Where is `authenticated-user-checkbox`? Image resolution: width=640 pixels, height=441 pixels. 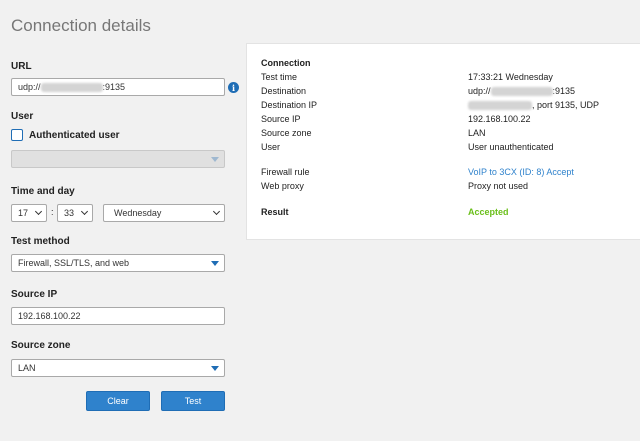 authenticated-user-checkbox is located at coordinates (17, 135).